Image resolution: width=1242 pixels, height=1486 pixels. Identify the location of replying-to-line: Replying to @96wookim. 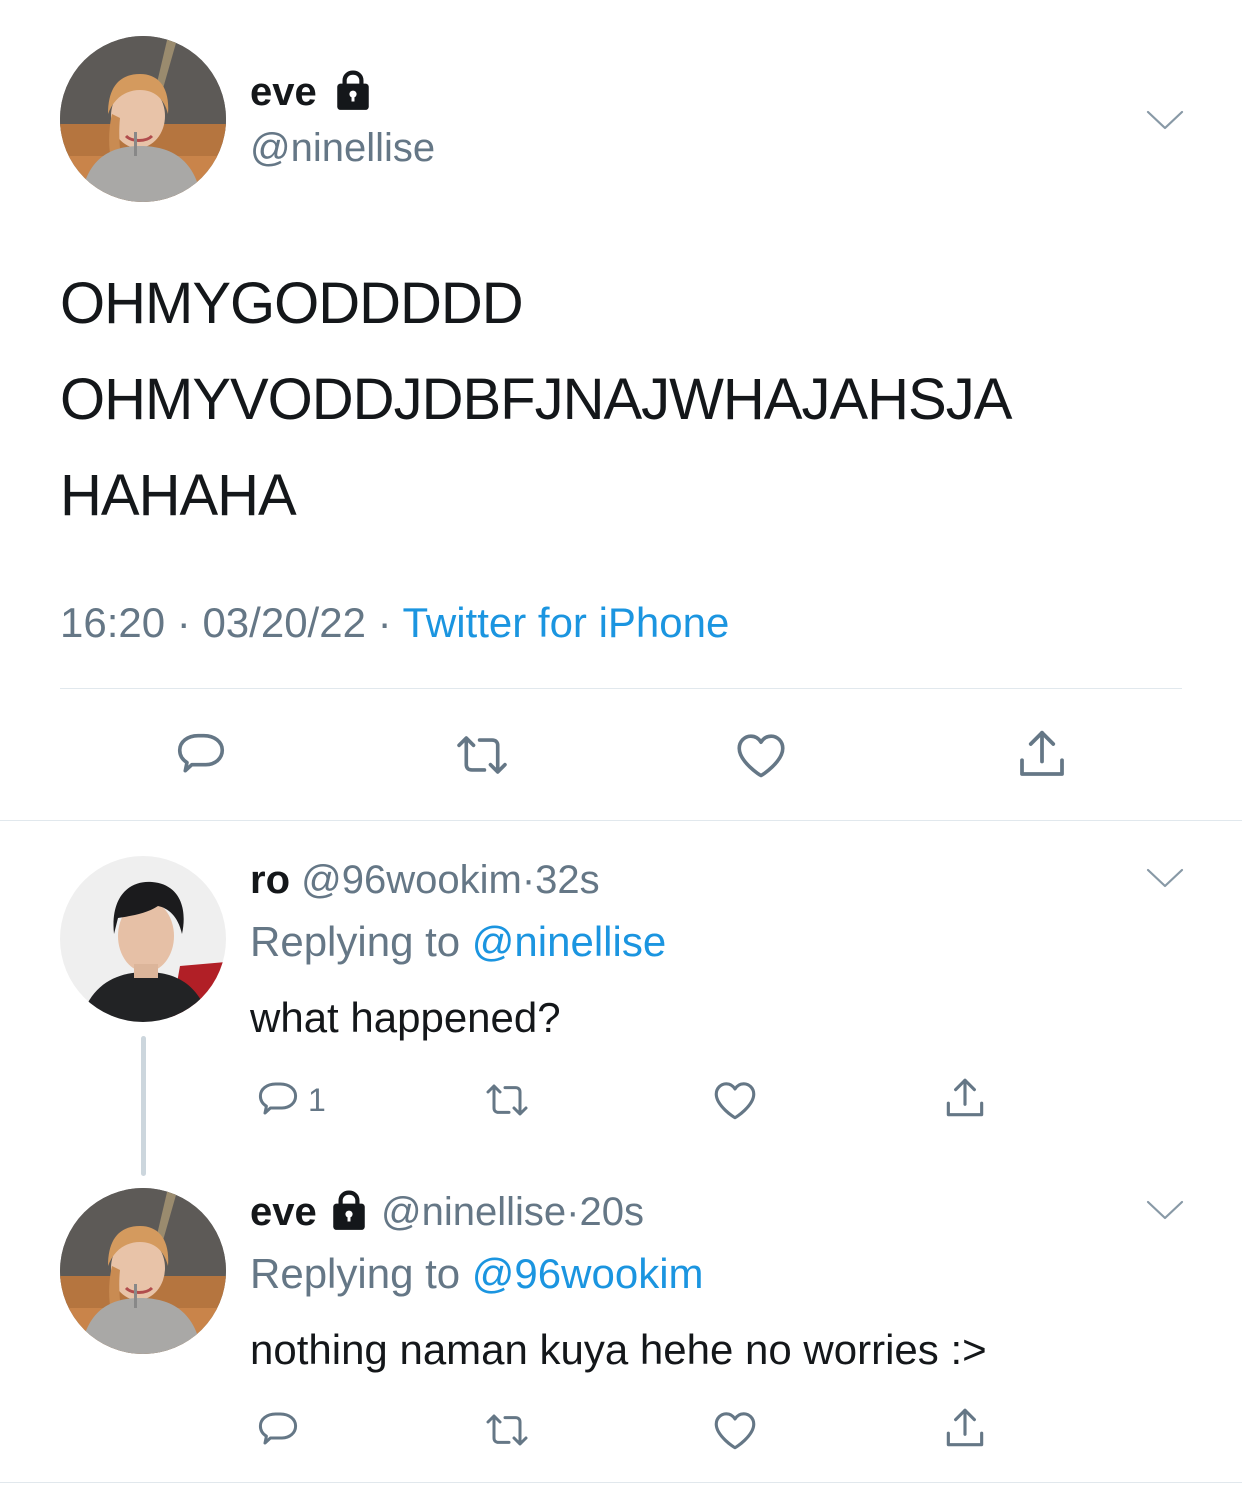
(477, 1274).